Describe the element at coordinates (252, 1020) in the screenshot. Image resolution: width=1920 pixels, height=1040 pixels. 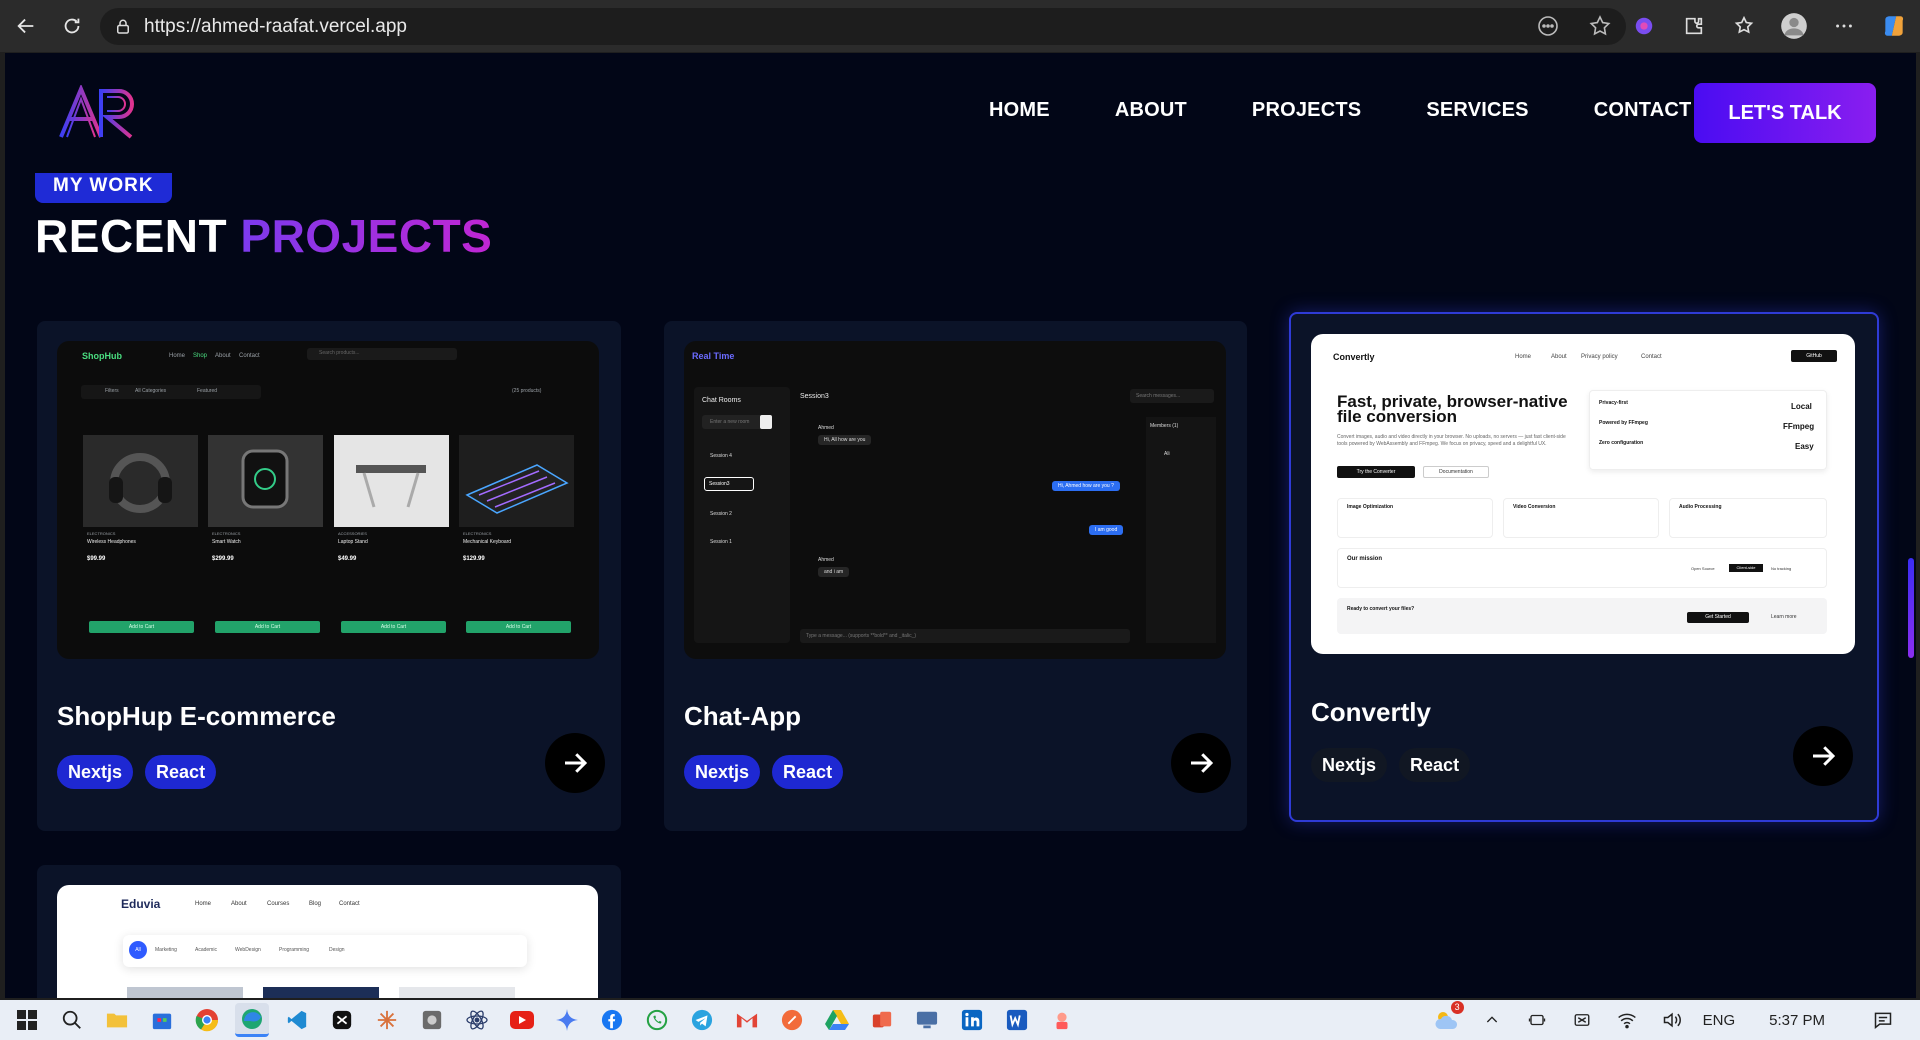
I see `edge-icon` at that location.